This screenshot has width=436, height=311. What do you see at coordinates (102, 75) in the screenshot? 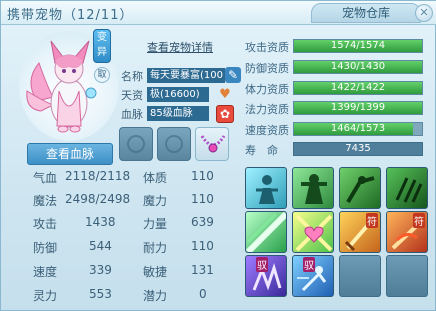
I see `take-badge: 取` at bounding box center [102, 75].